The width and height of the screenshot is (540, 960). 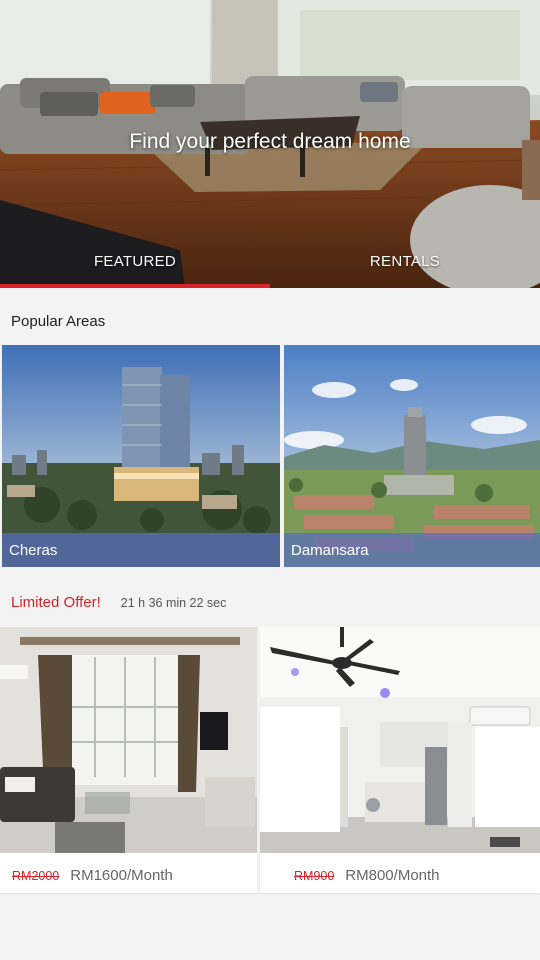 I want to click on listing-card: RM2000 RM1600/Month, so click(x=128, y=760).